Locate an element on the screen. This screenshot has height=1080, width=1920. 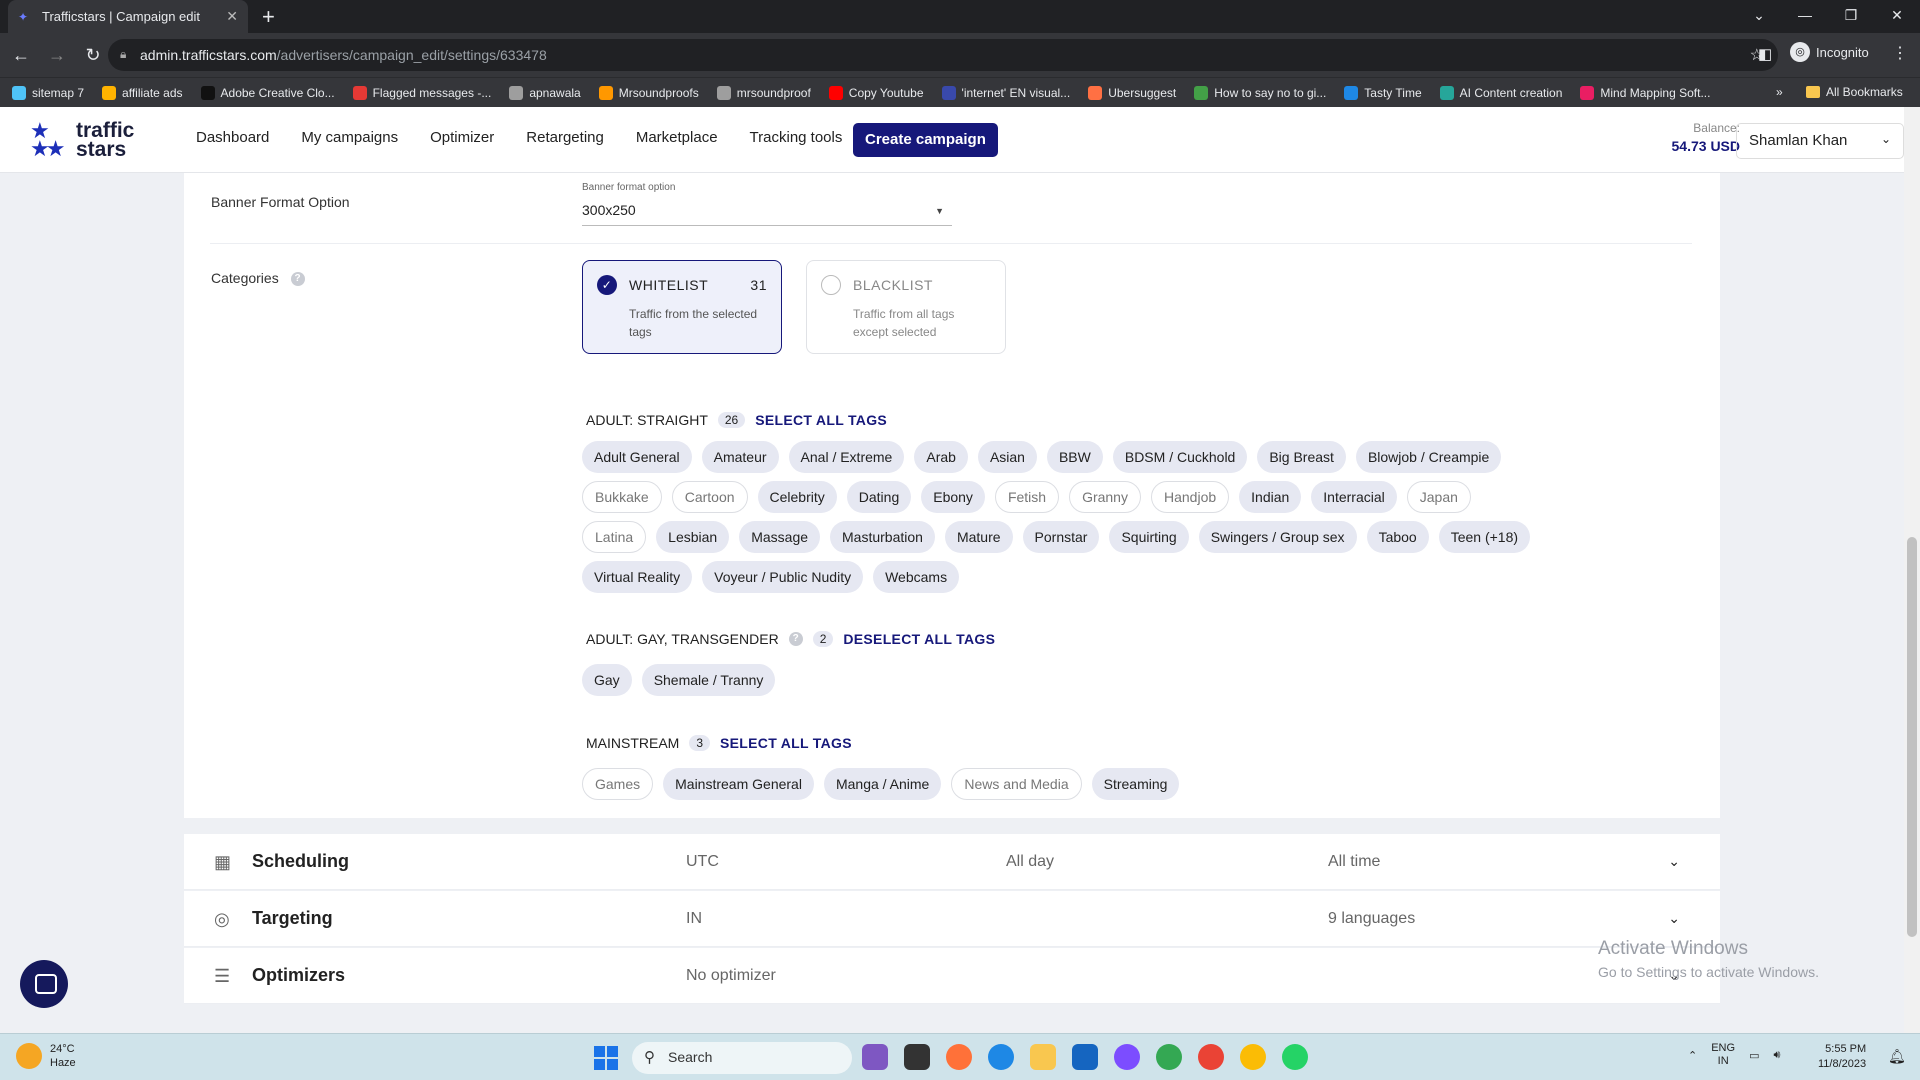
todo-icon is located at coordinates (1085, 1057).